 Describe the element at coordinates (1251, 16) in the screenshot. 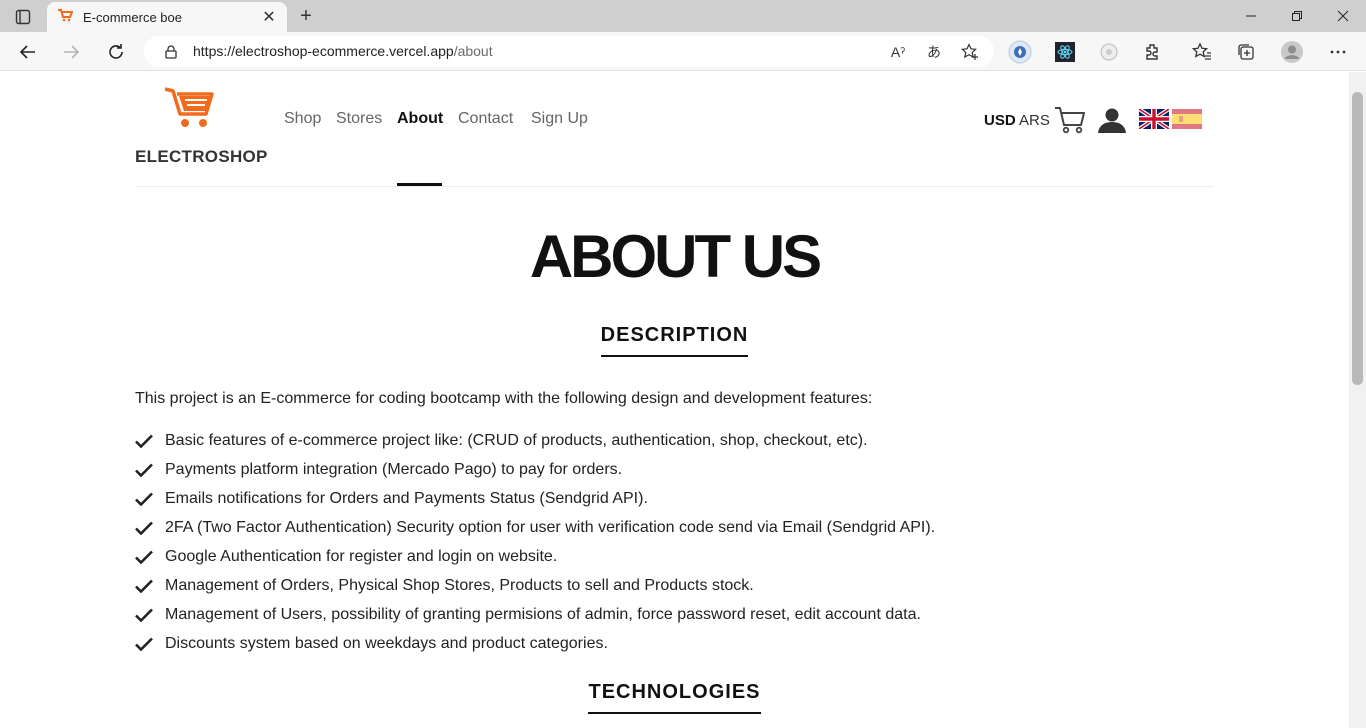

I see `minimize-icon` at that location.